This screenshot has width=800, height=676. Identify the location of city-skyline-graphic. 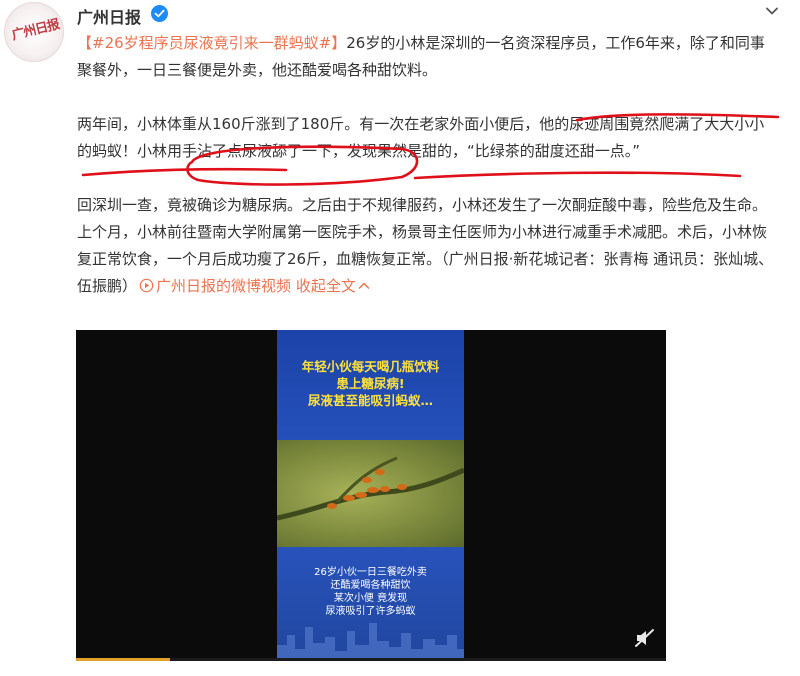
(370, 642).